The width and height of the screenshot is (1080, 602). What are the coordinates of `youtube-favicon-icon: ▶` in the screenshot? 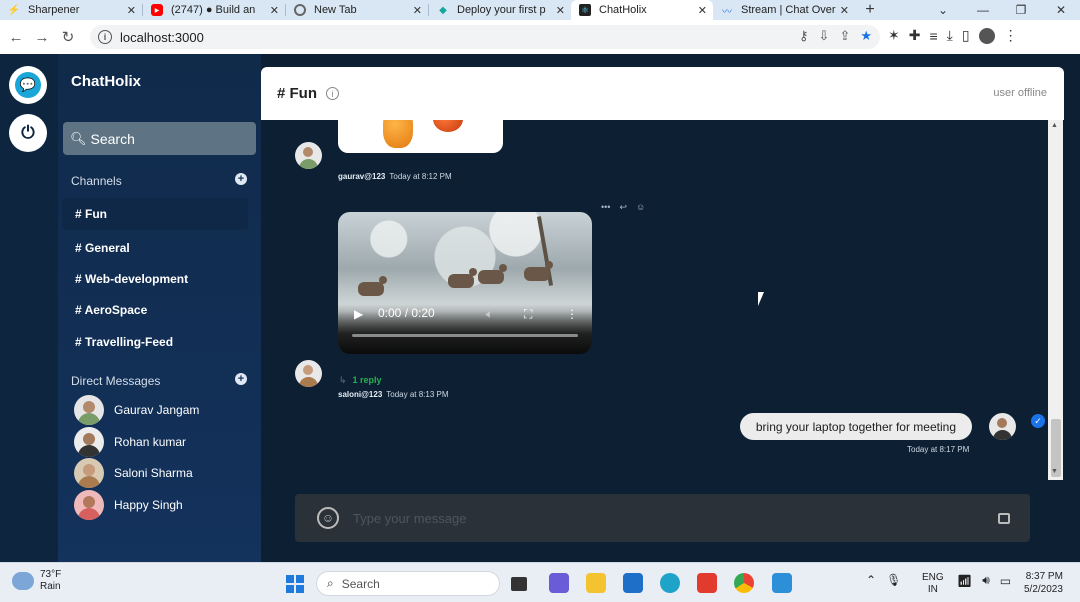 It's located at (157, 10).